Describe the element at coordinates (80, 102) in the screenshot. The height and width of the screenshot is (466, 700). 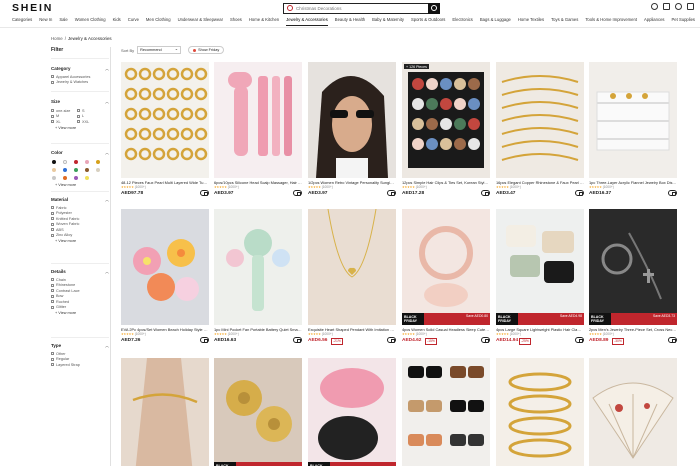
I see `filter-size-header: Size ︿` at that location.